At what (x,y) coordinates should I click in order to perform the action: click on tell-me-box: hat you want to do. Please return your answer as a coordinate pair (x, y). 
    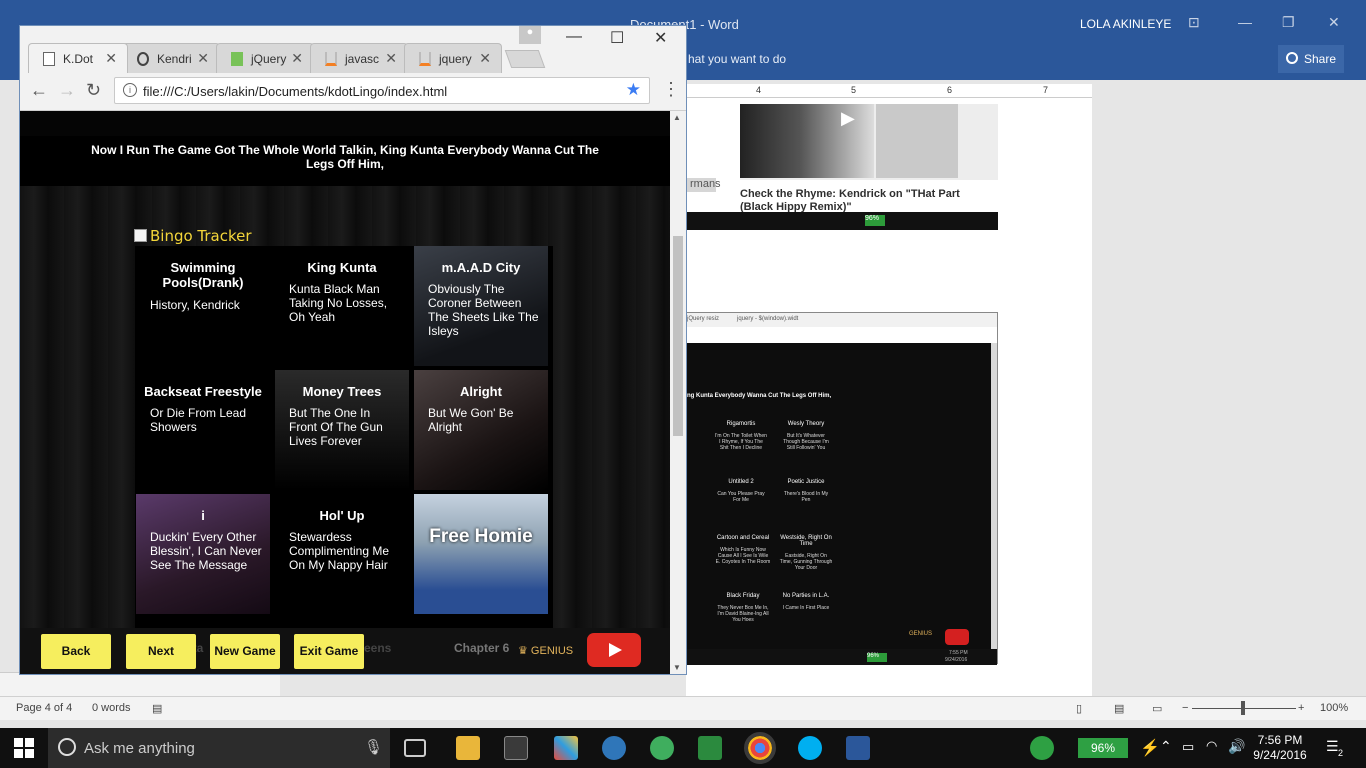
    Looking at the image, I should click on (737, 59).